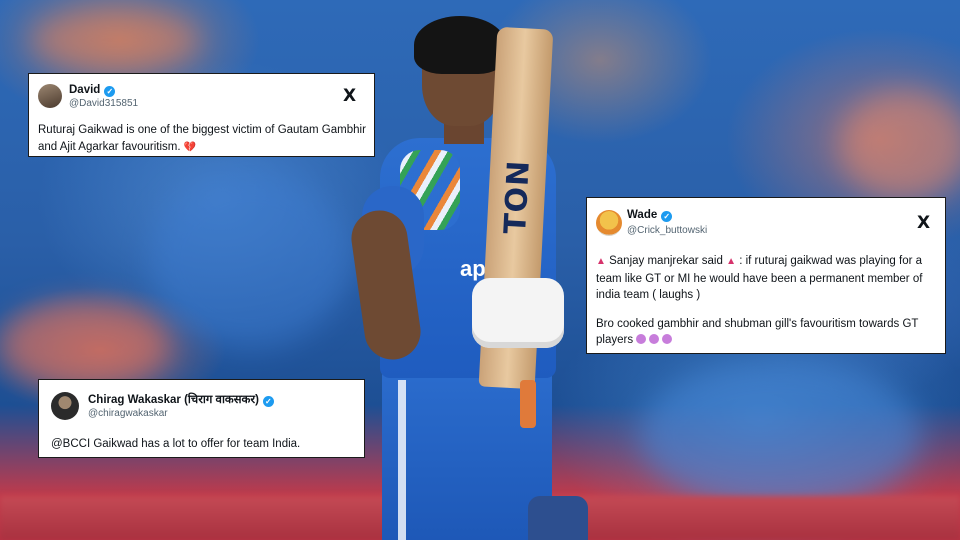 The height and width of the screenshot is (540, 960). Describe the element at coordinates (650, 215) in the screenshot. I see `tweet-author-name: Wade ✓` at that location.